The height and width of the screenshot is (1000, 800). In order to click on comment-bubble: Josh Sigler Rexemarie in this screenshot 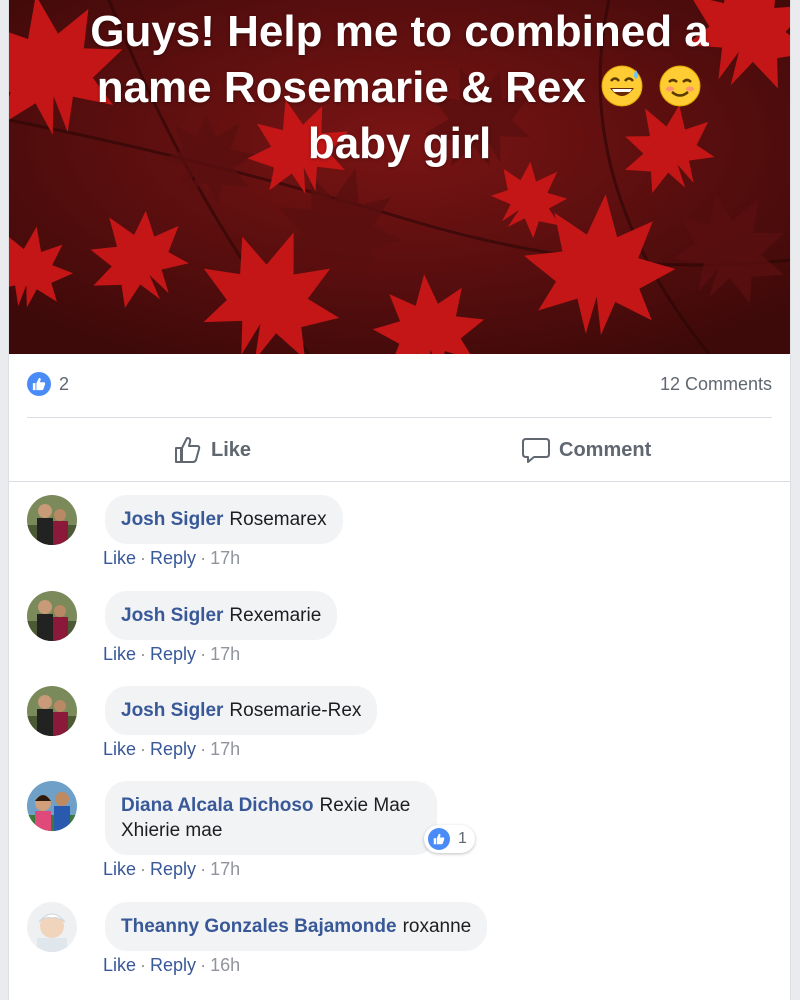, I will do `click(221, 615)`.